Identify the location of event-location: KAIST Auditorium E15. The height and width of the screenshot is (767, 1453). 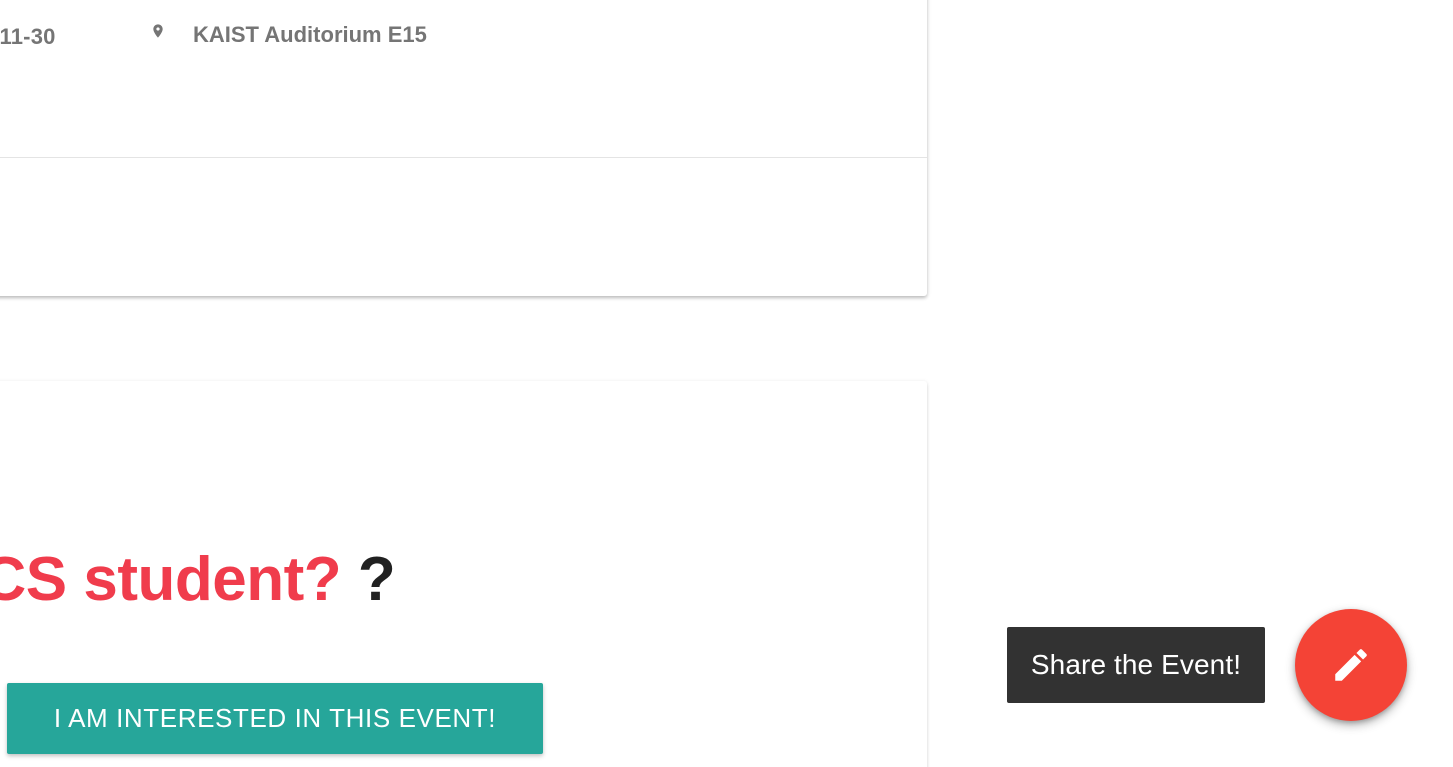
(288, 35).